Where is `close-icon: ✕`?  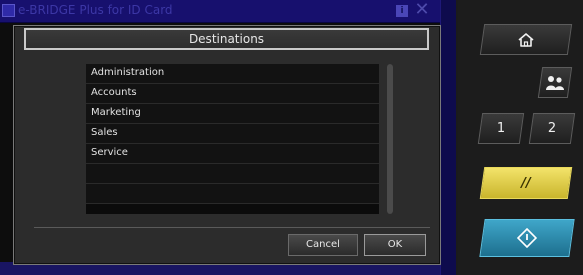
close-icon: ✕ is located at coordinates (422, 10).